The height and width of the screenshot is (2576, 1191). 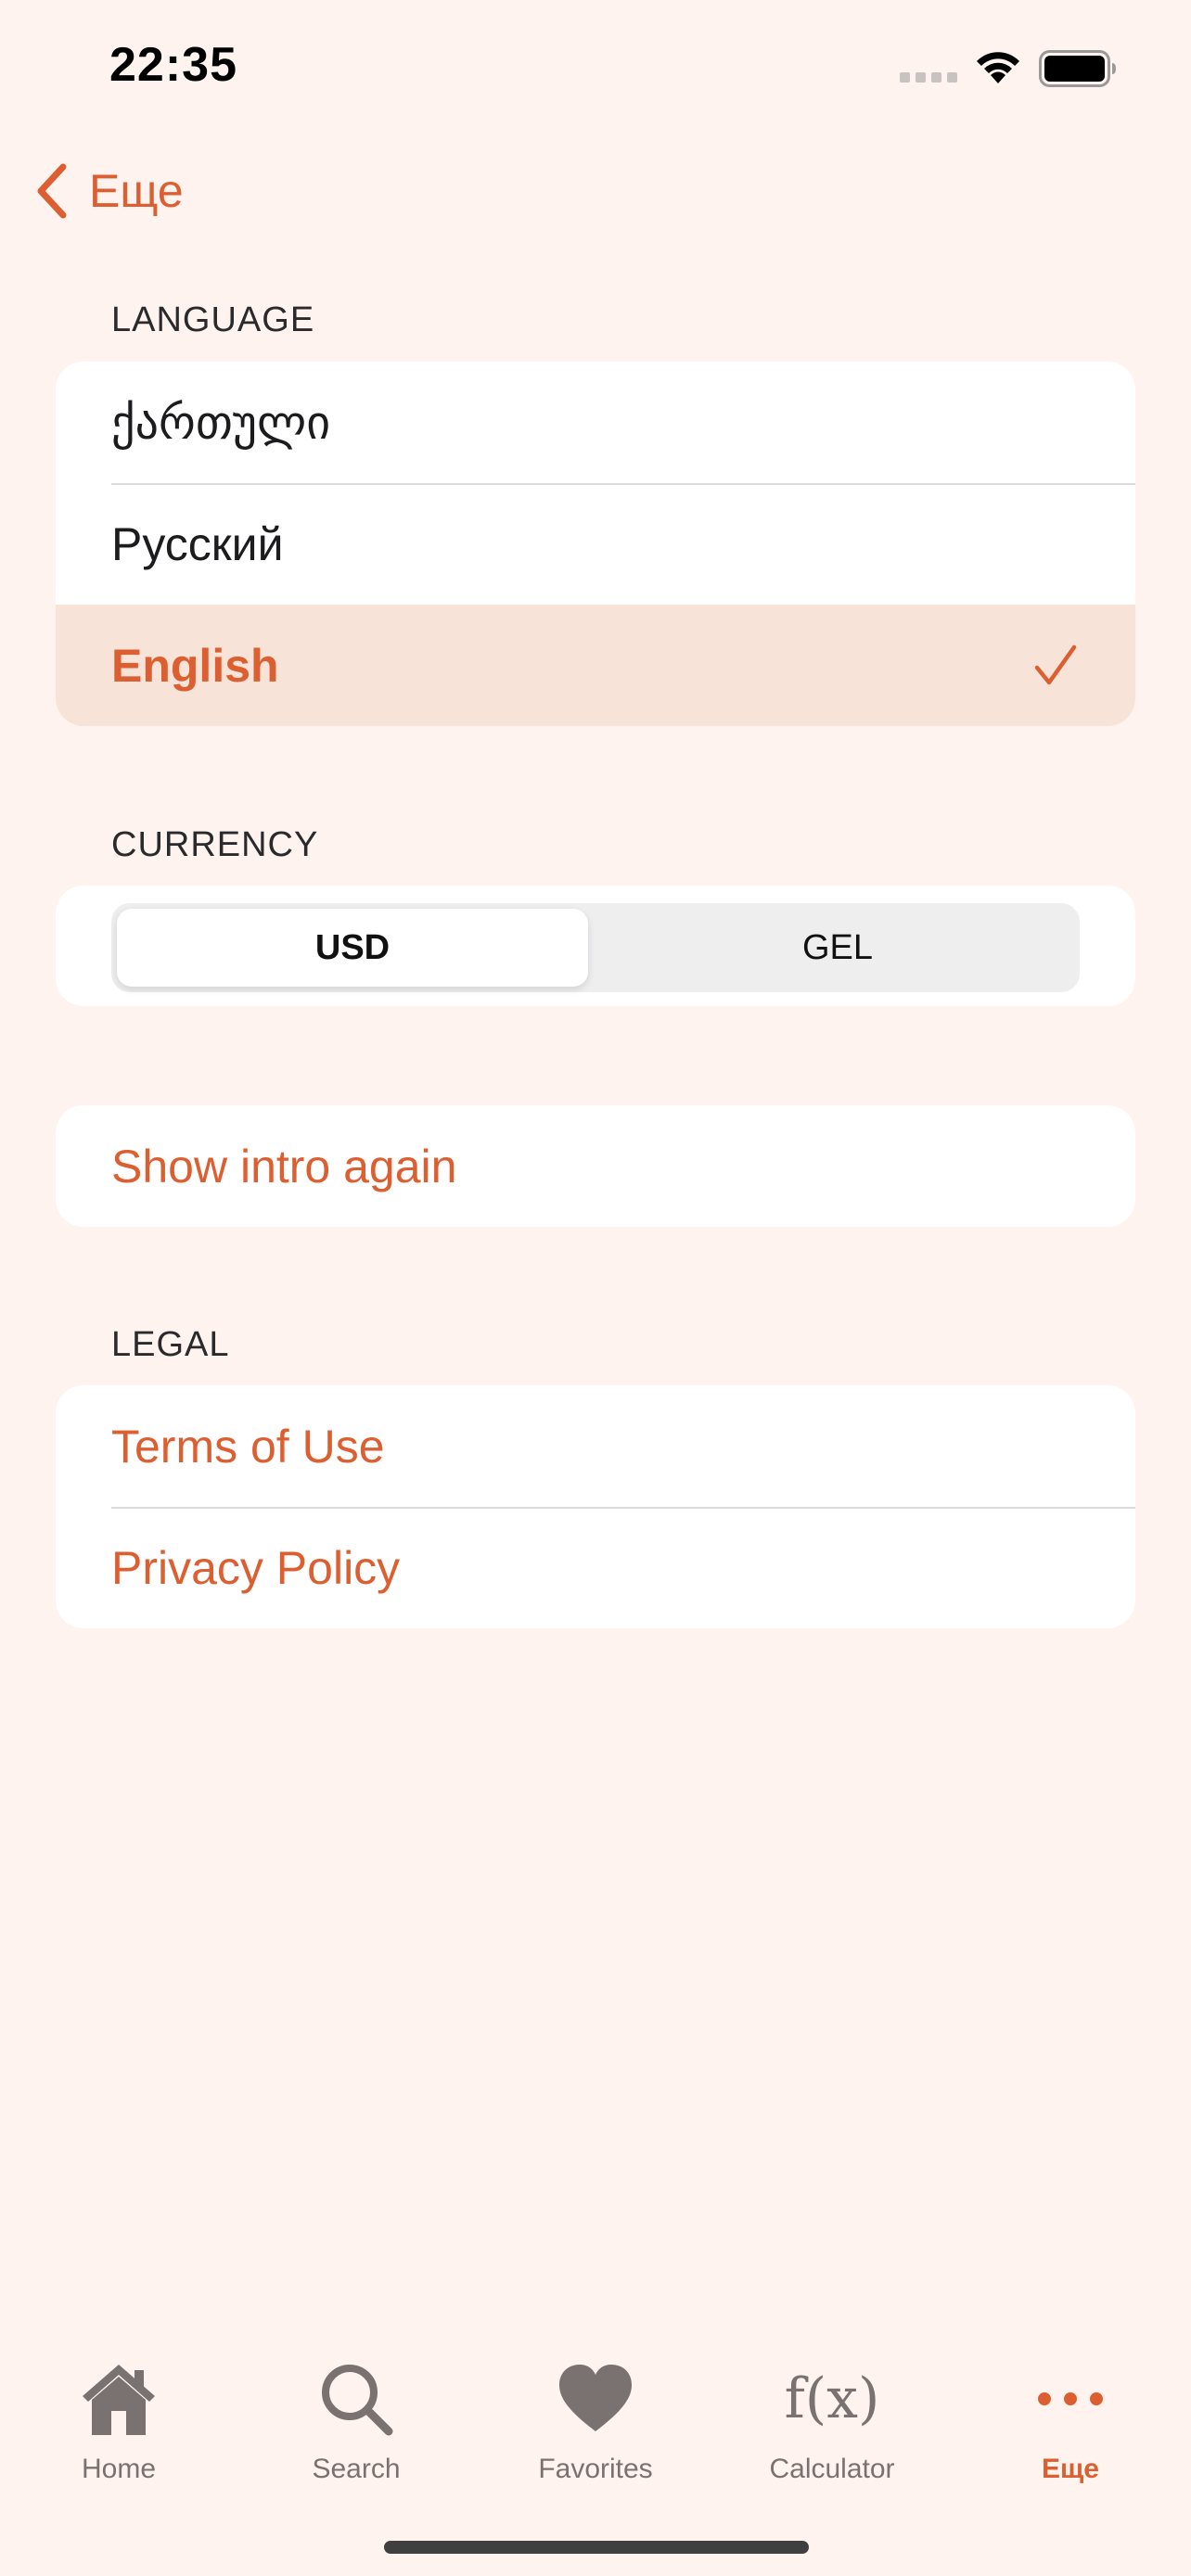 What do you see at coordinates (832, 2469) in the screenshot?
I see `tab-label: Calculator` at bounding box center [832, 2469].